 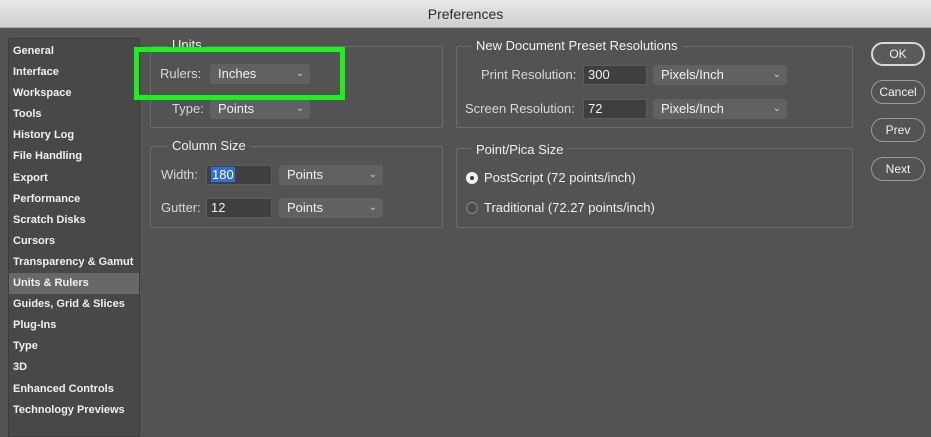 What do you see at coordinates (74, 262) in the screenshot?
I see `sidebar-item-transparency-gamut: Transparency & Gamut` at bounding box center [74, 262].